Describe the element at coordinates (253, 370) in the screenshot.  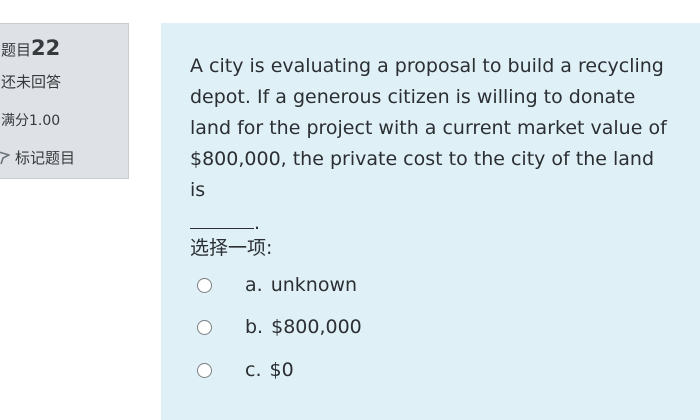
I see `answer-letter: c.` at that location.